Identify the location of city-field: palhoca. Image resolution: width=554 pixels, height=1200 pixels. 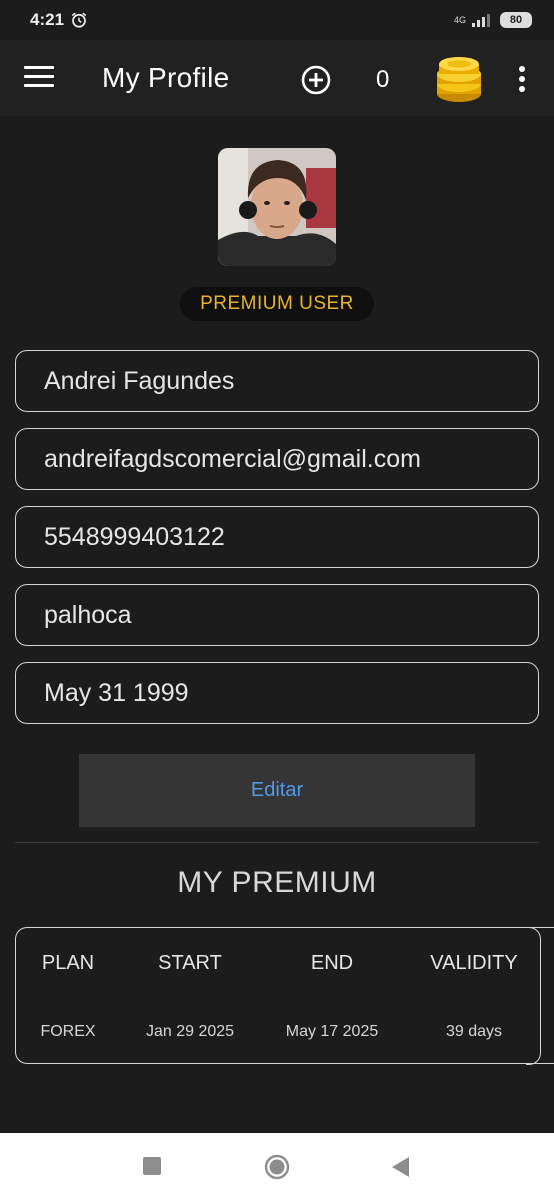
(277, 615).